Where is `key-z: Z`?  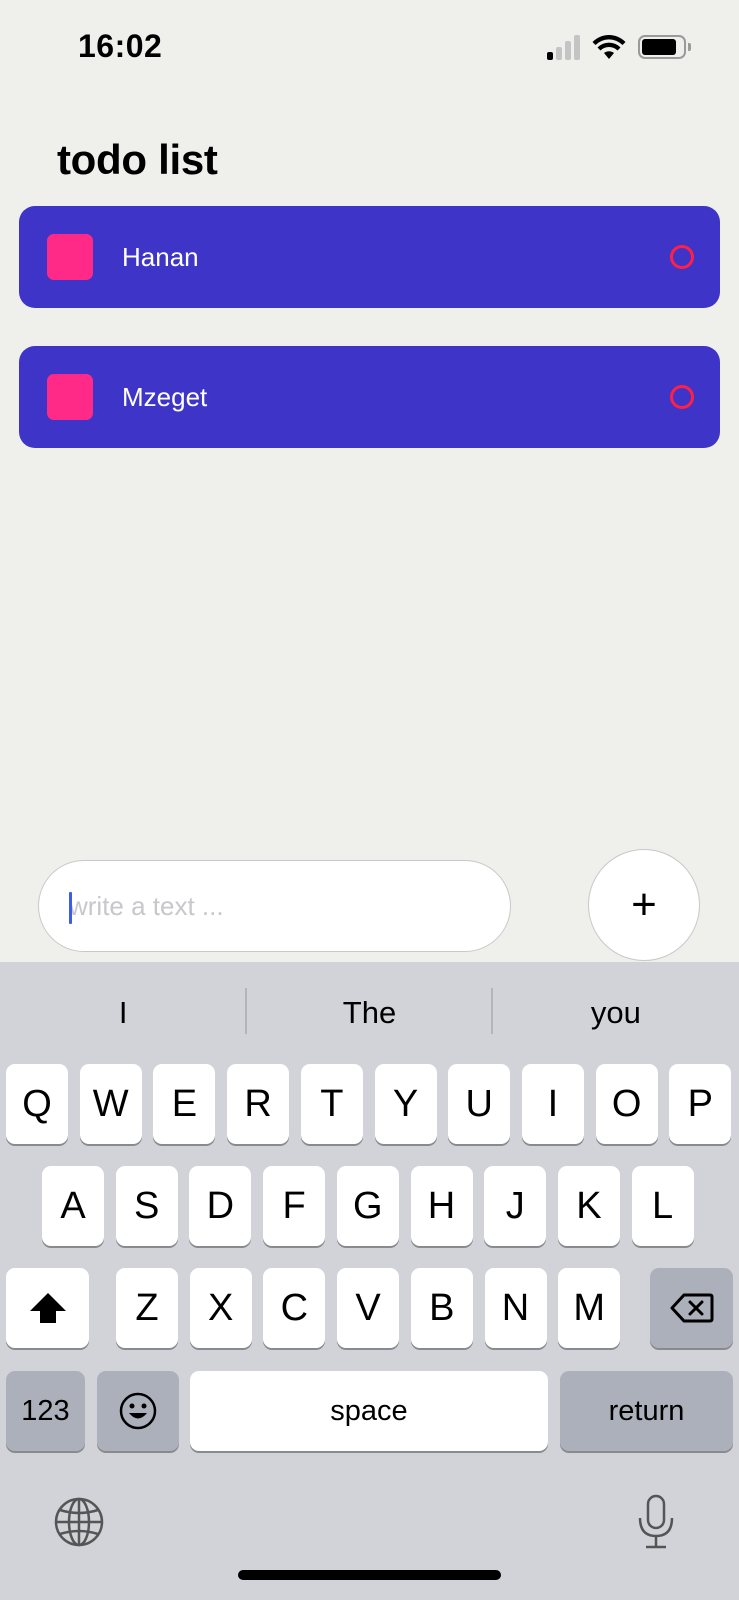 key-z: Z is located at coordinates (147, 1308).